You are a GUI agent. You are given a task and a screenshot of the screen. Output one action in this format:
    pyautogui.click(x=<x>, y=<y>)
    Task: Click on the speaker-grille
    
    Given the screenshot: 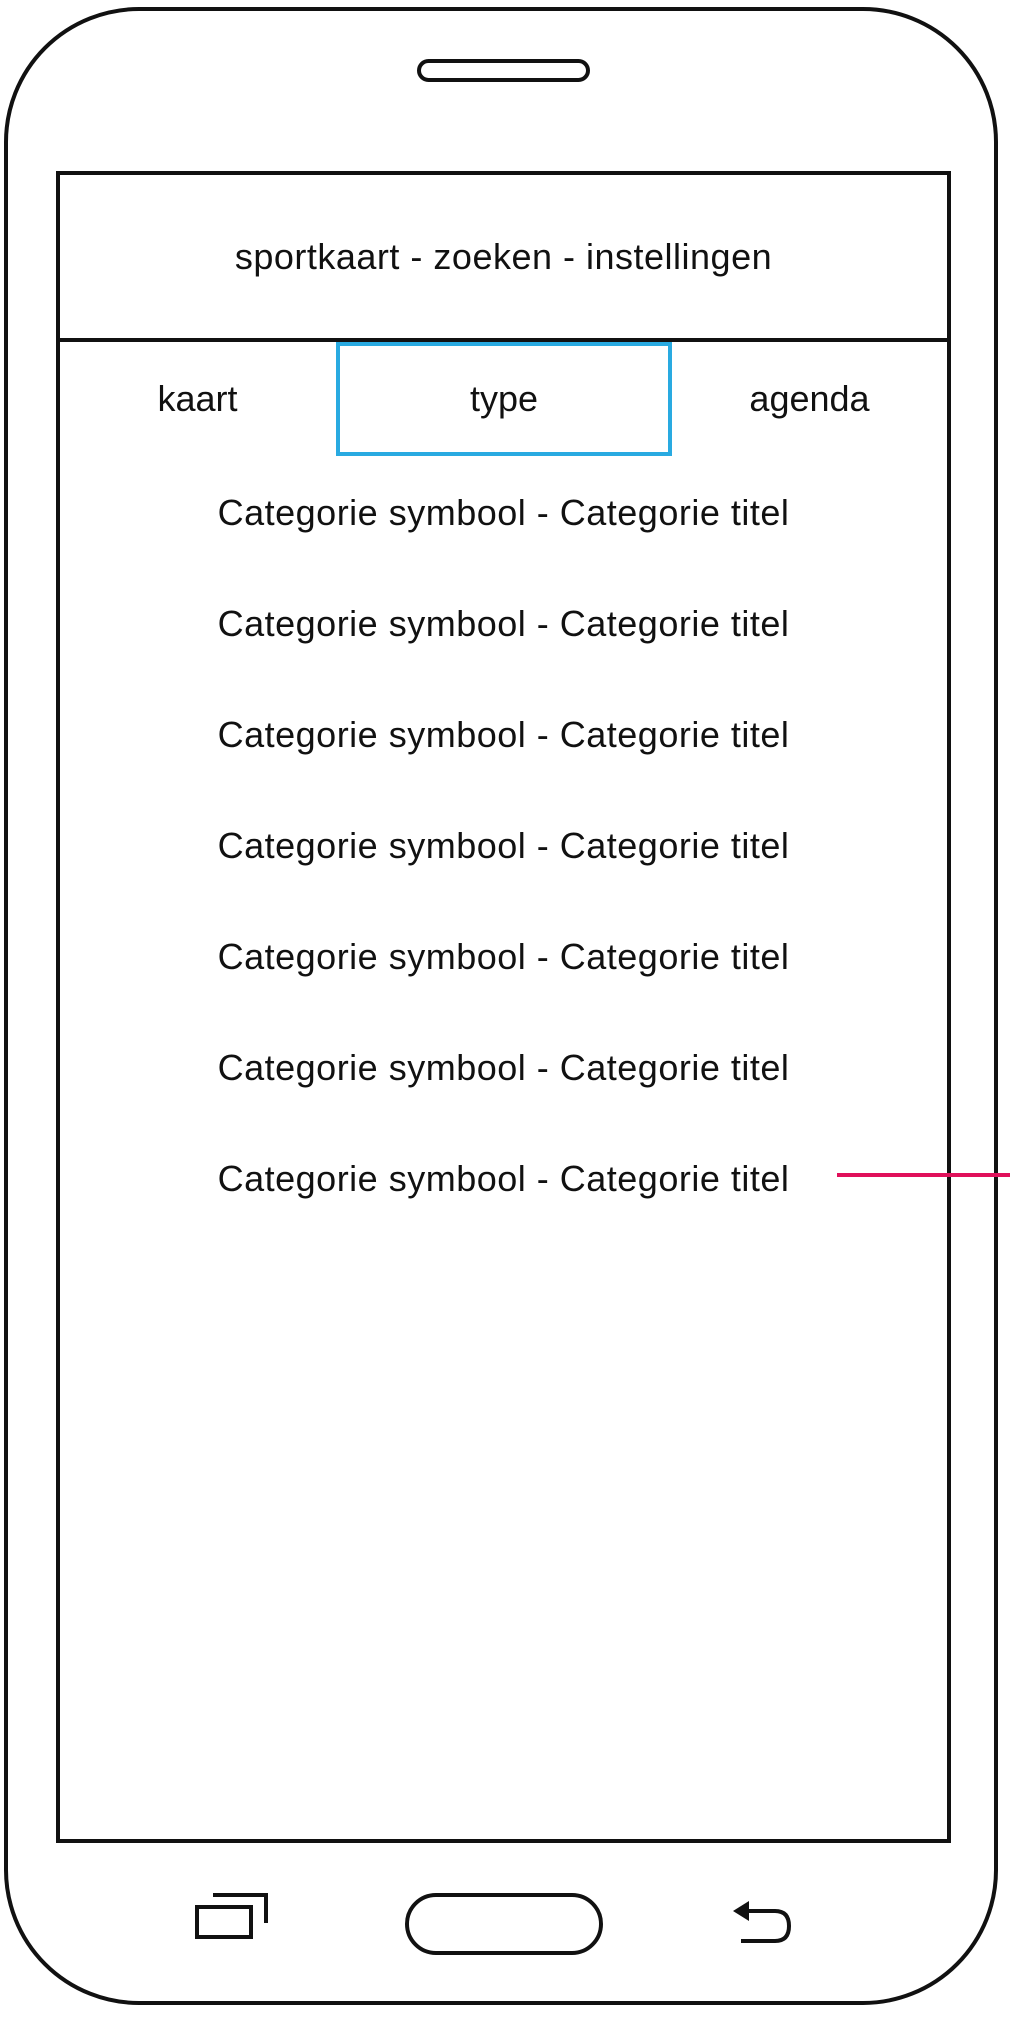 What is the action you would take?
    pyautogui.click(x=503, y=70)
    